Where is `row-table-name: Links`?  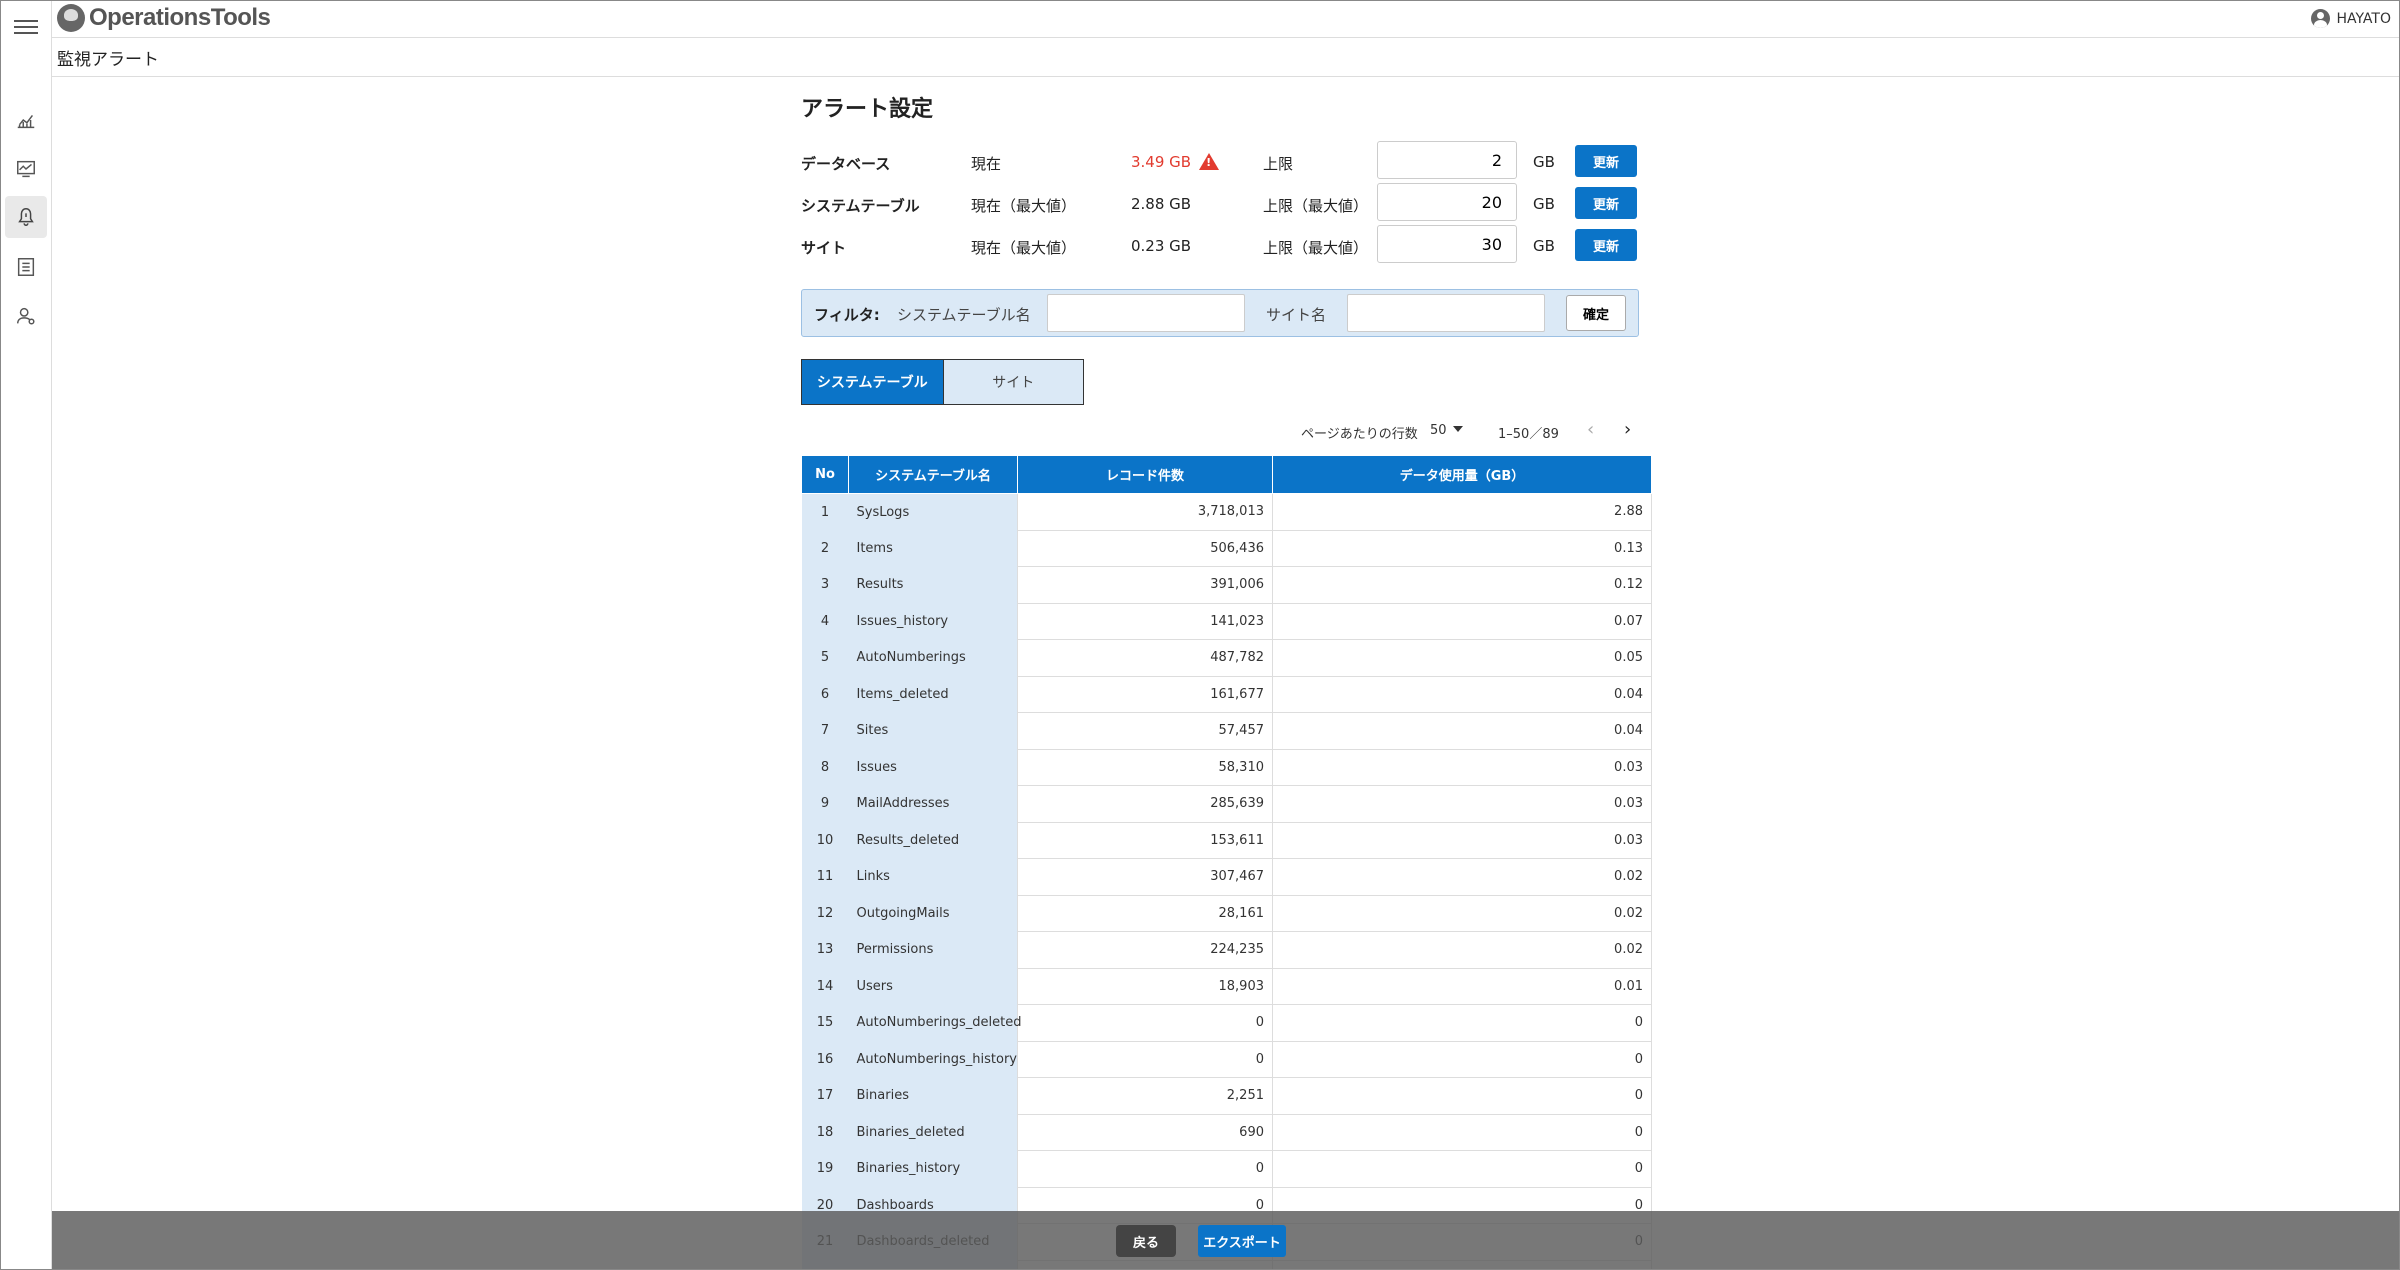 row-table-name: Links is located at coordinates (933, 876).